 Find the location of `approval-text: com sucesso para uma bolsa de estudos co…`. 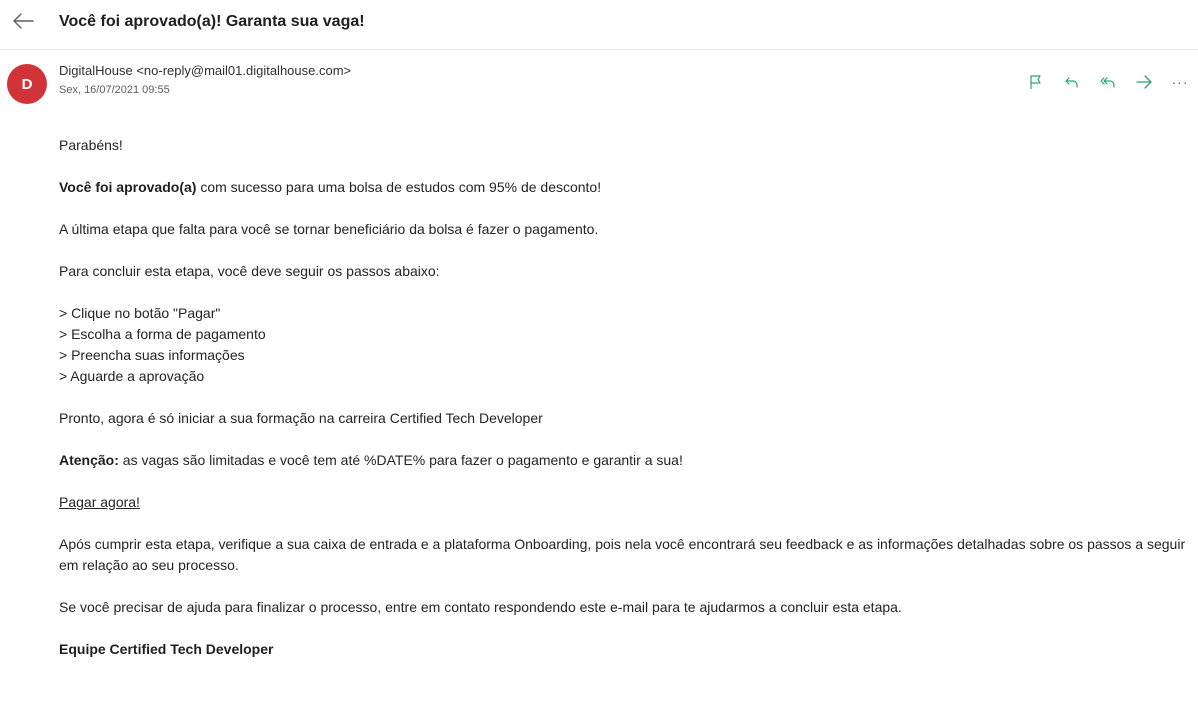

approval-text: com sucesso para uma bolsa de estudos co… is located at coordinates (399, 187).